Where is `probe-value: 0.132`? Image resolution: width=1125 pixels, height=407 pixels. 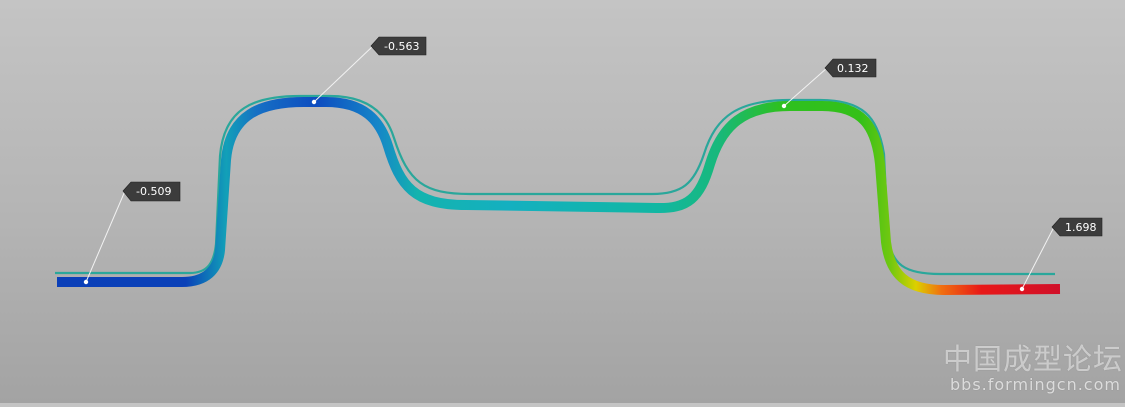
probe-value: 0.132 is located at coordinates (853, 68).